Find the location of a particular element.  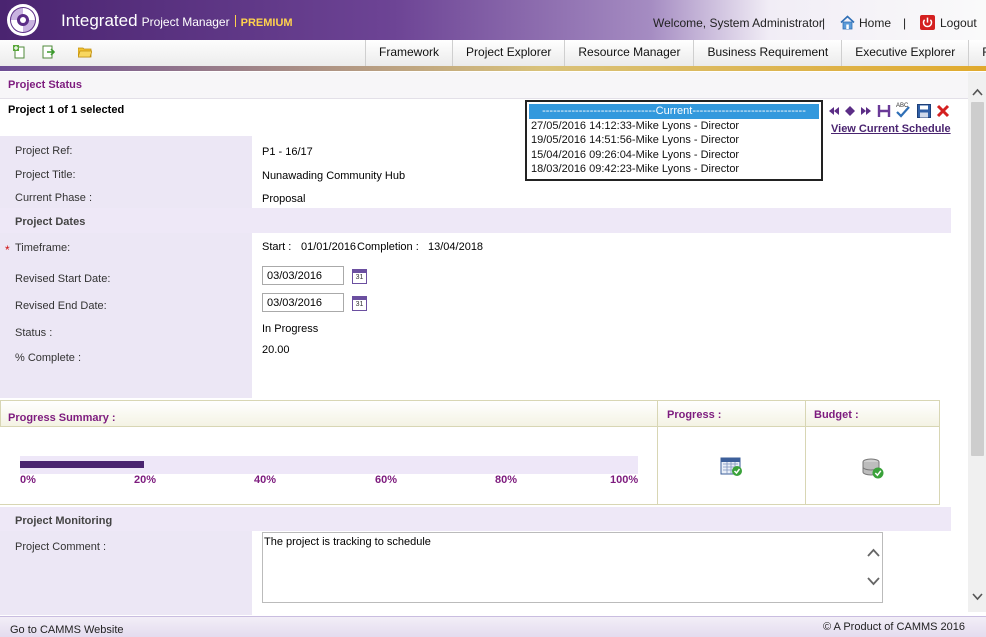

nav-framework: Framework is located at coordinates (409, 53).